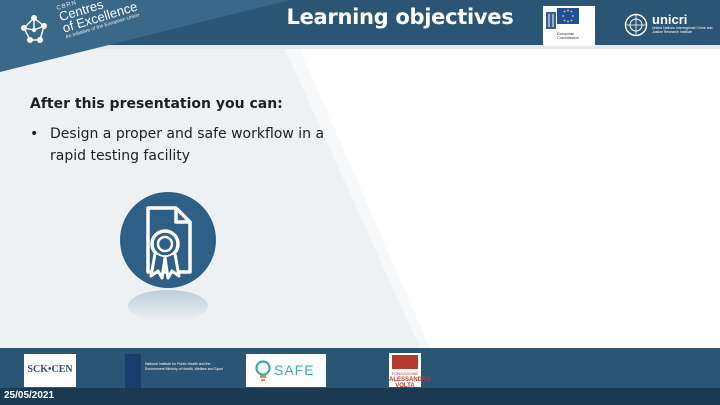  Describe the element at coordinates (670, 19) in the screenshot. I see `unicri-name: unicri` at that location.